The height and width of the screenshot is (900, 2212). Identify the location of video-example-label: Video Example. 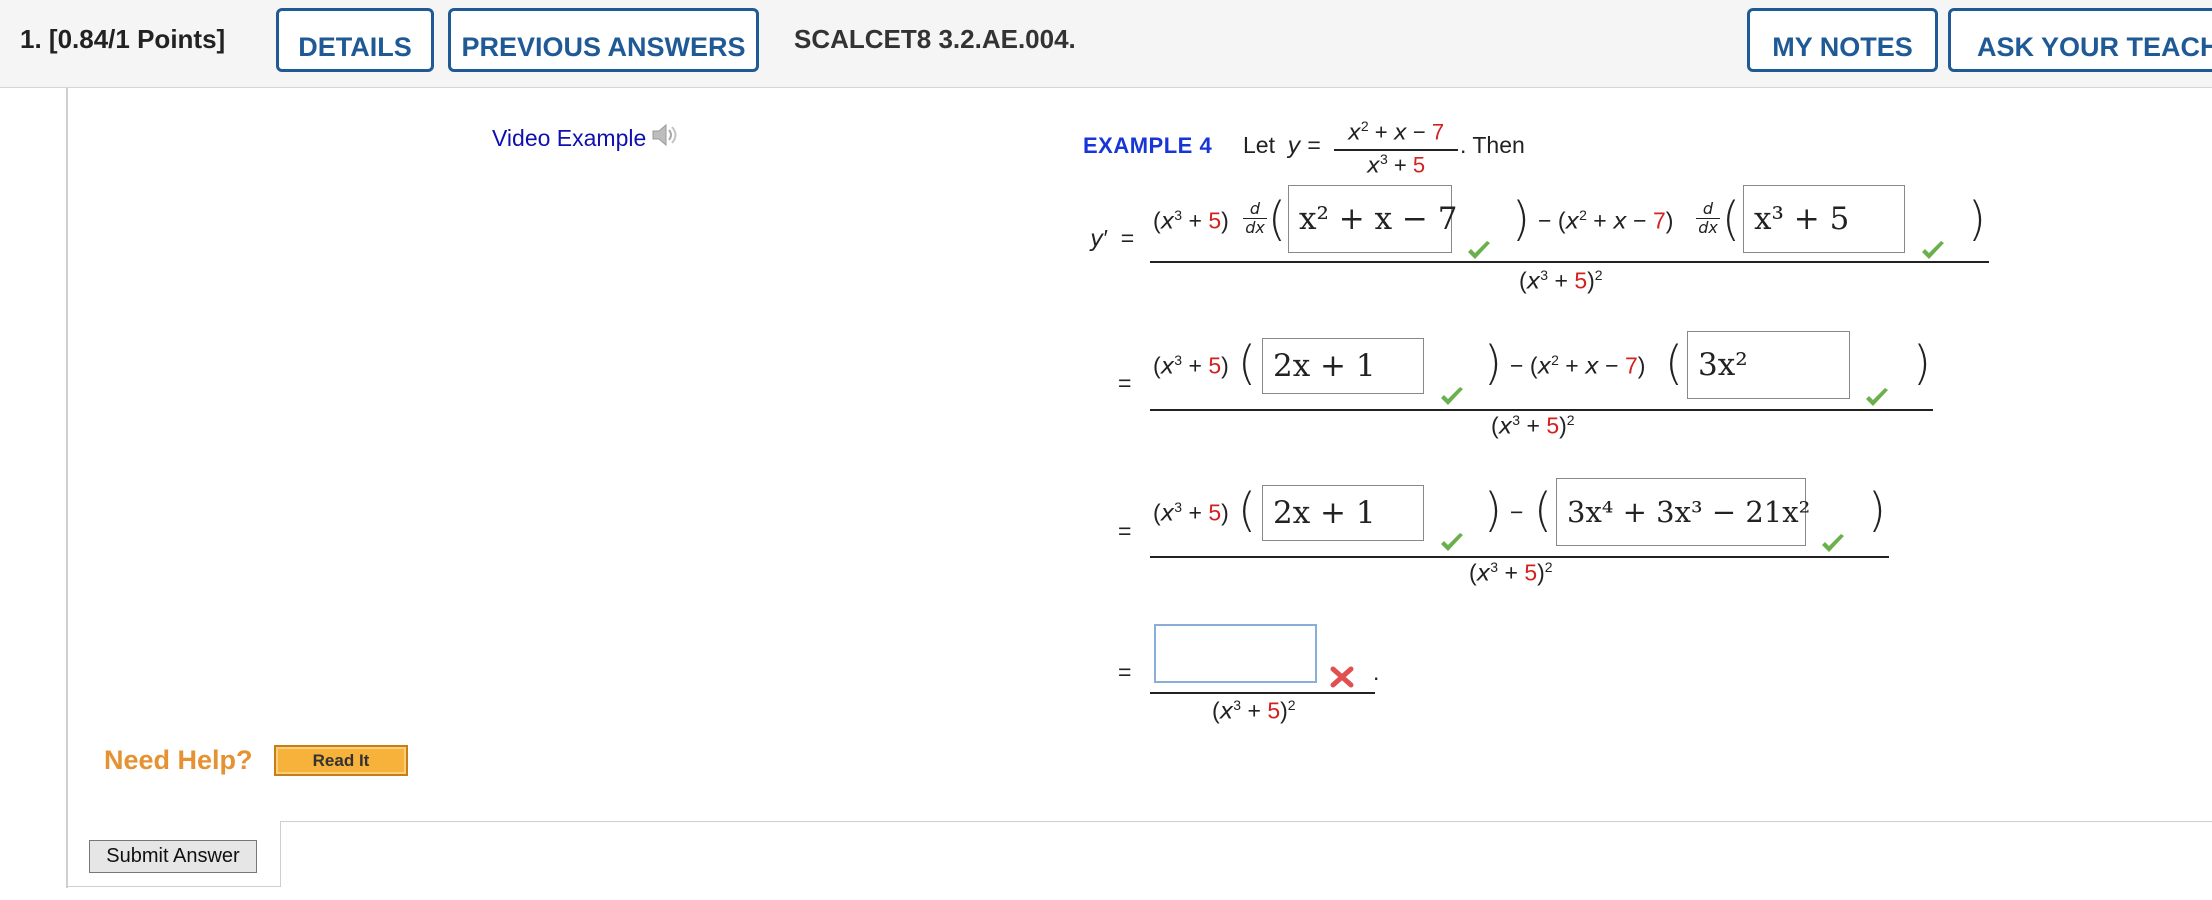
(569, 137).